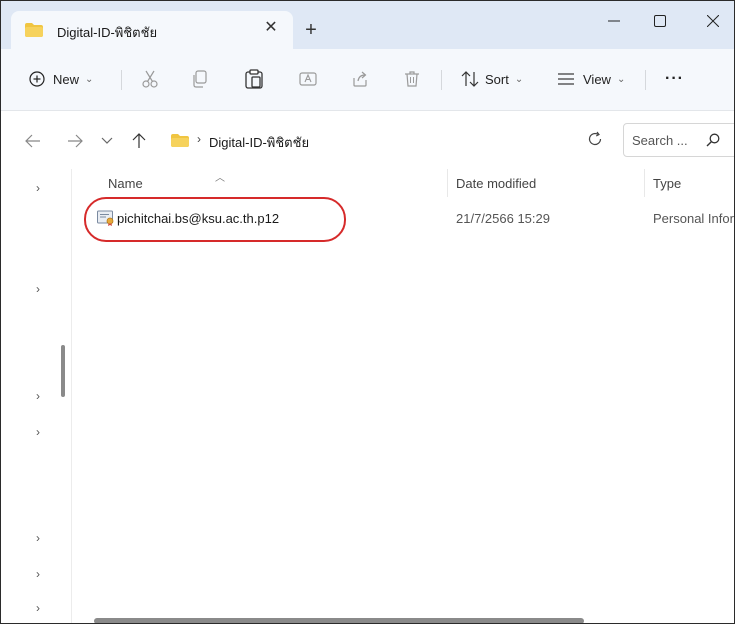 Image resolution: width=735 pixels, height=624 pixels. I want to click on delete-icon, so click(412, 79).